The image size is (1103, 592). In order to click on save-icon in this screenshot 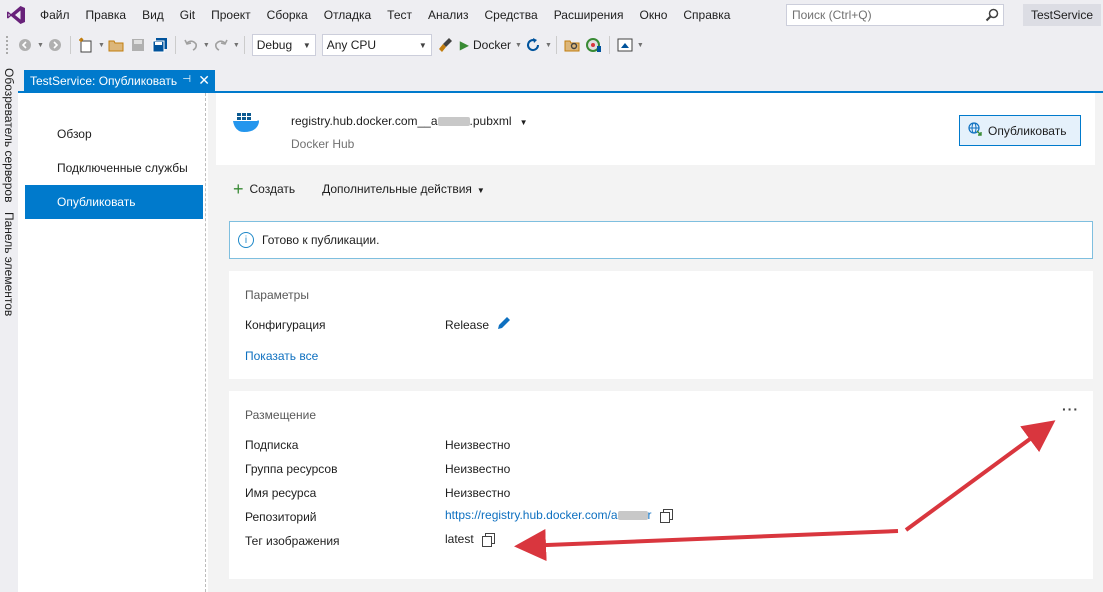, I will do `click(138, 45)`.